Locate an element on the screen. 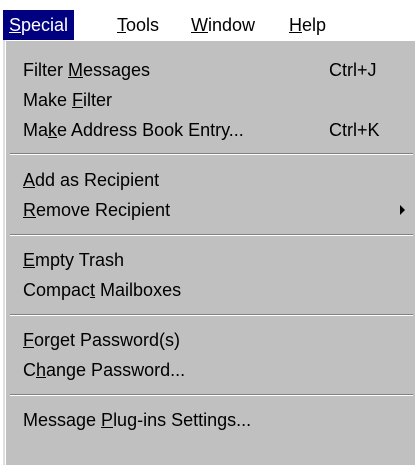  label-rest: orget Password(s) is located at coordinates (107, 340).